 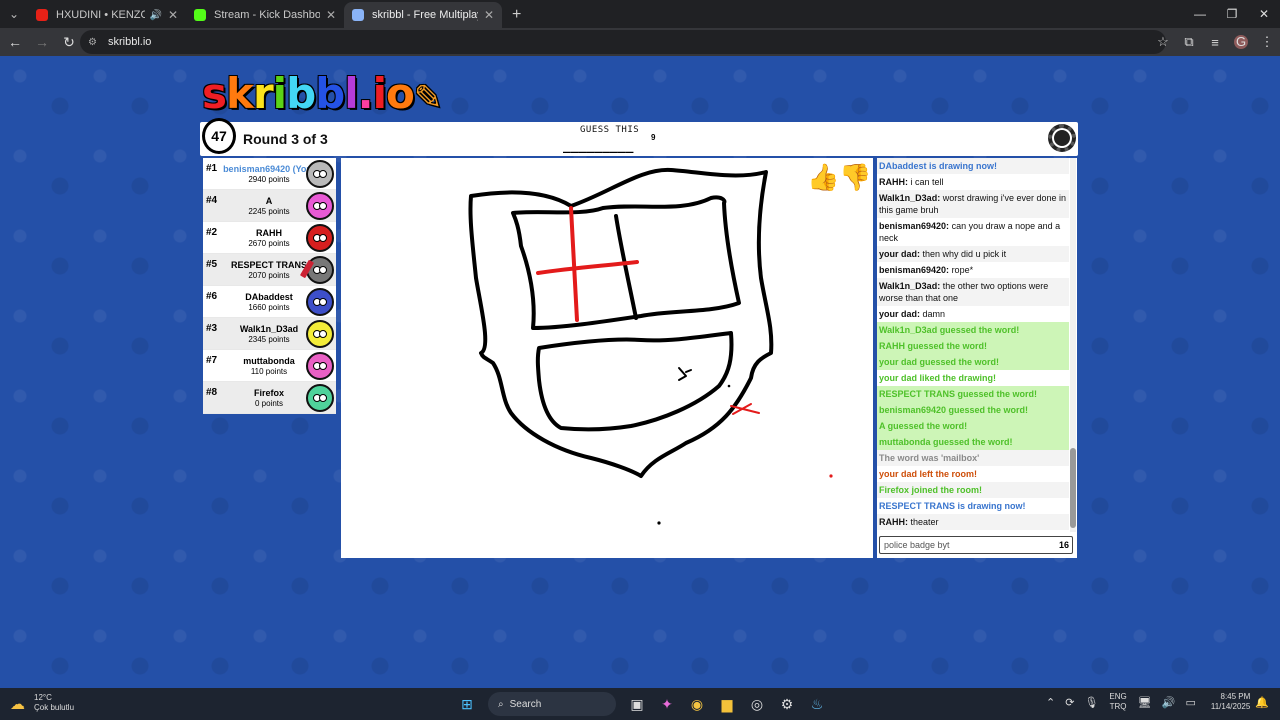 What do you see at coordinates (501, 704) in the screenshot?
I see `search-icon: ⌕` at bounding box center [501, 704].